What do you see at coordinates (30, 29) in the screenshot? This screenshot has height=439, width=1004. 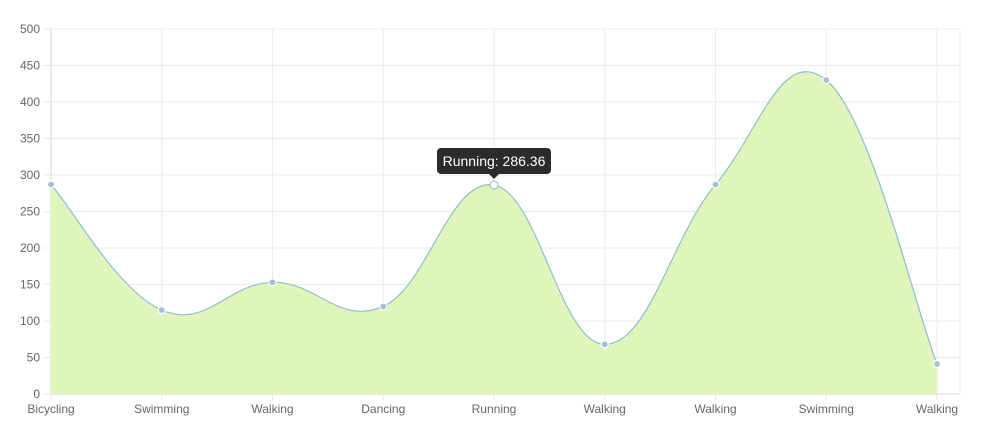 I see `y-tick-label: 500` at bounding box center [30, 29].